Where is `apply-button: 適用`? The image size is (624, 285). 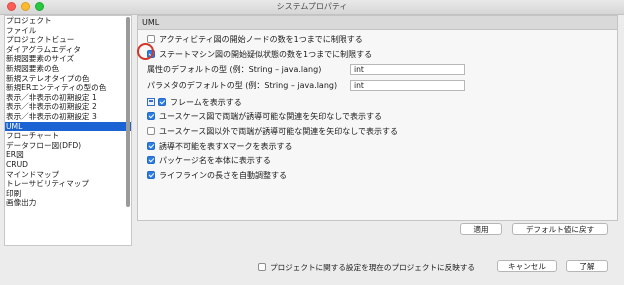 apply-button: 適用 is located at coordinates (481, 229).